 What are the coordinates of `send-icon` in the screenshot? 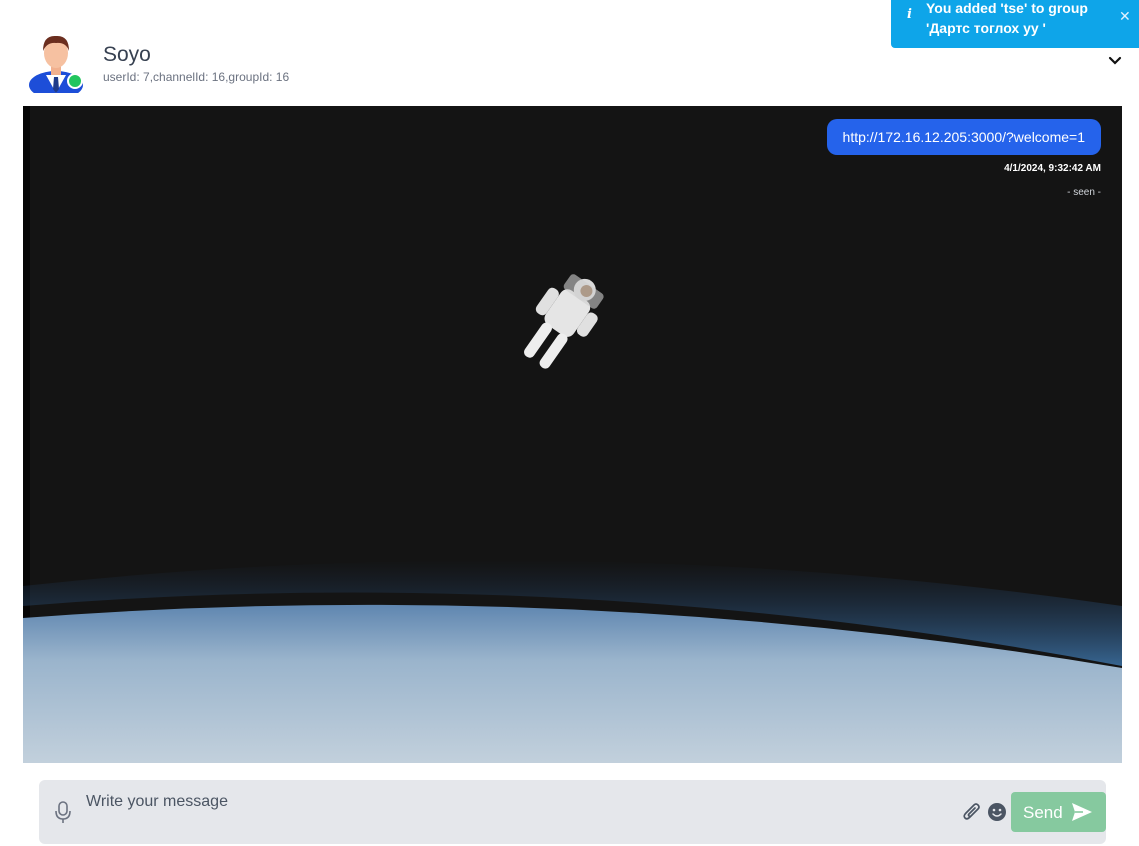 It's located at (1082, 812).